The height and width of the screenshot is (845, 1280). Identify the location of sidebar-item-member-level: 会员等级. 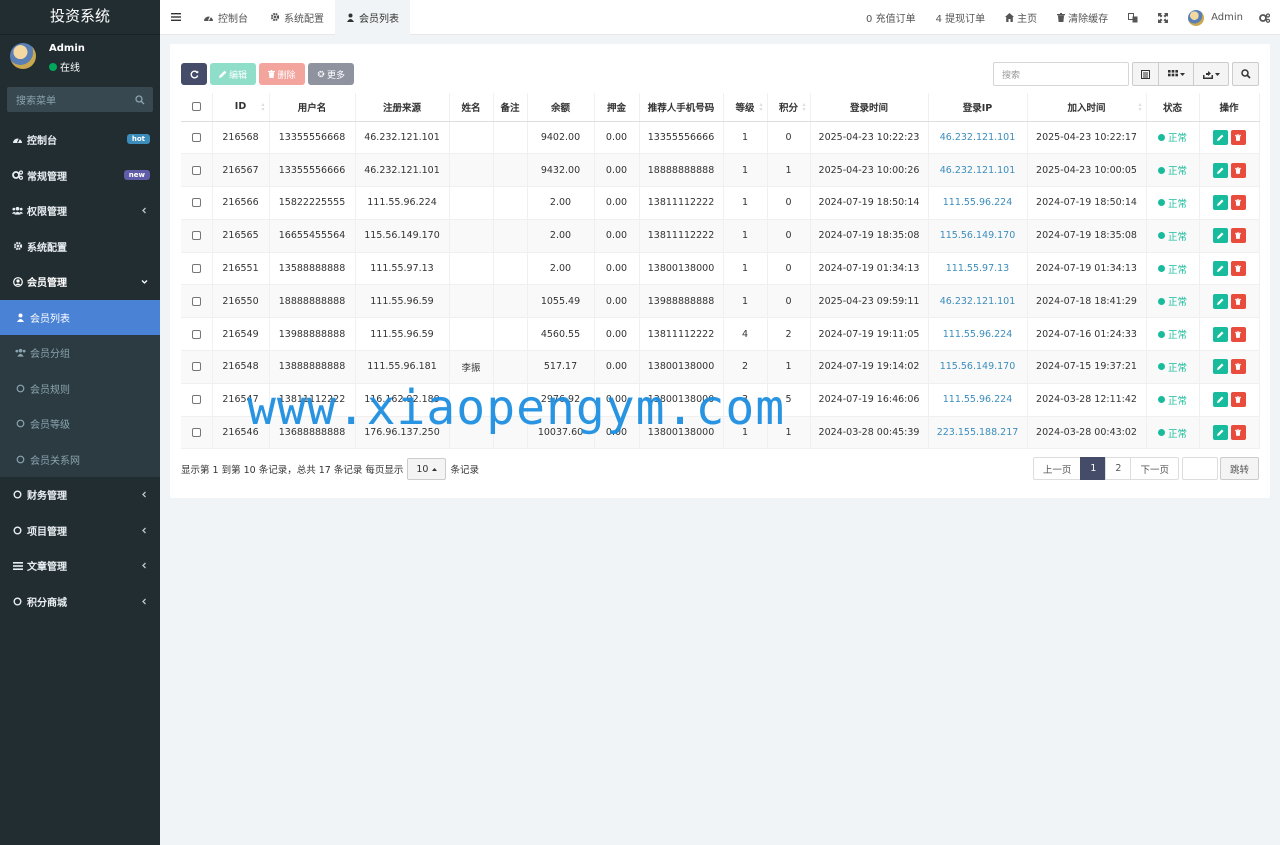
(80, 424).